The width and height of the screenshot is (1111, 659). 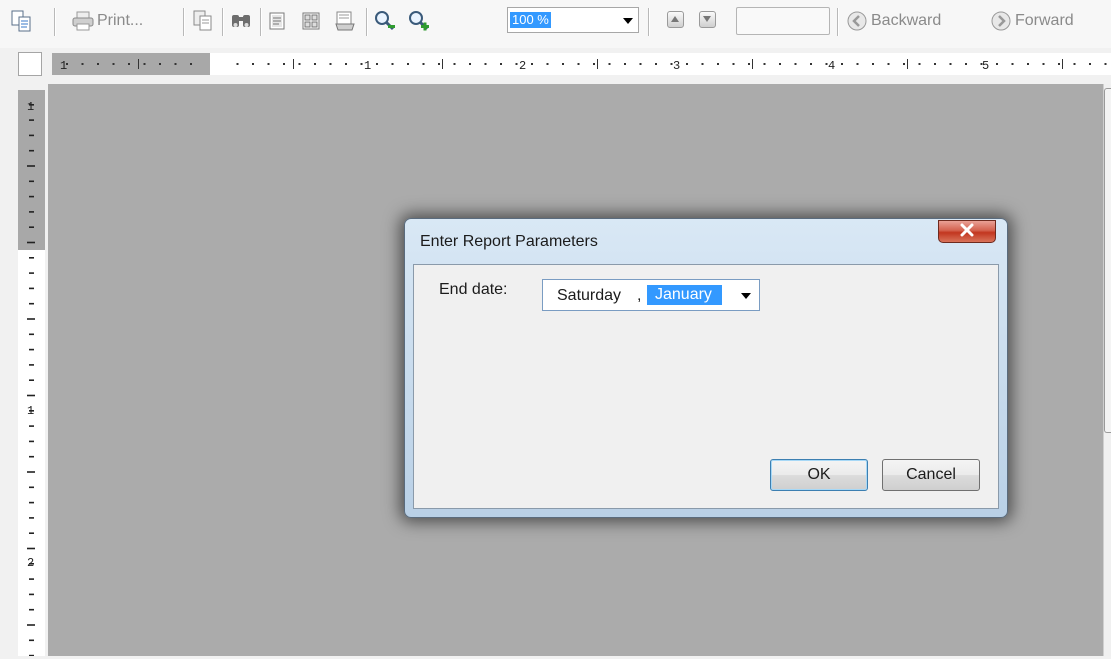 I want to click on print-icon, so click(x=83, y=21).